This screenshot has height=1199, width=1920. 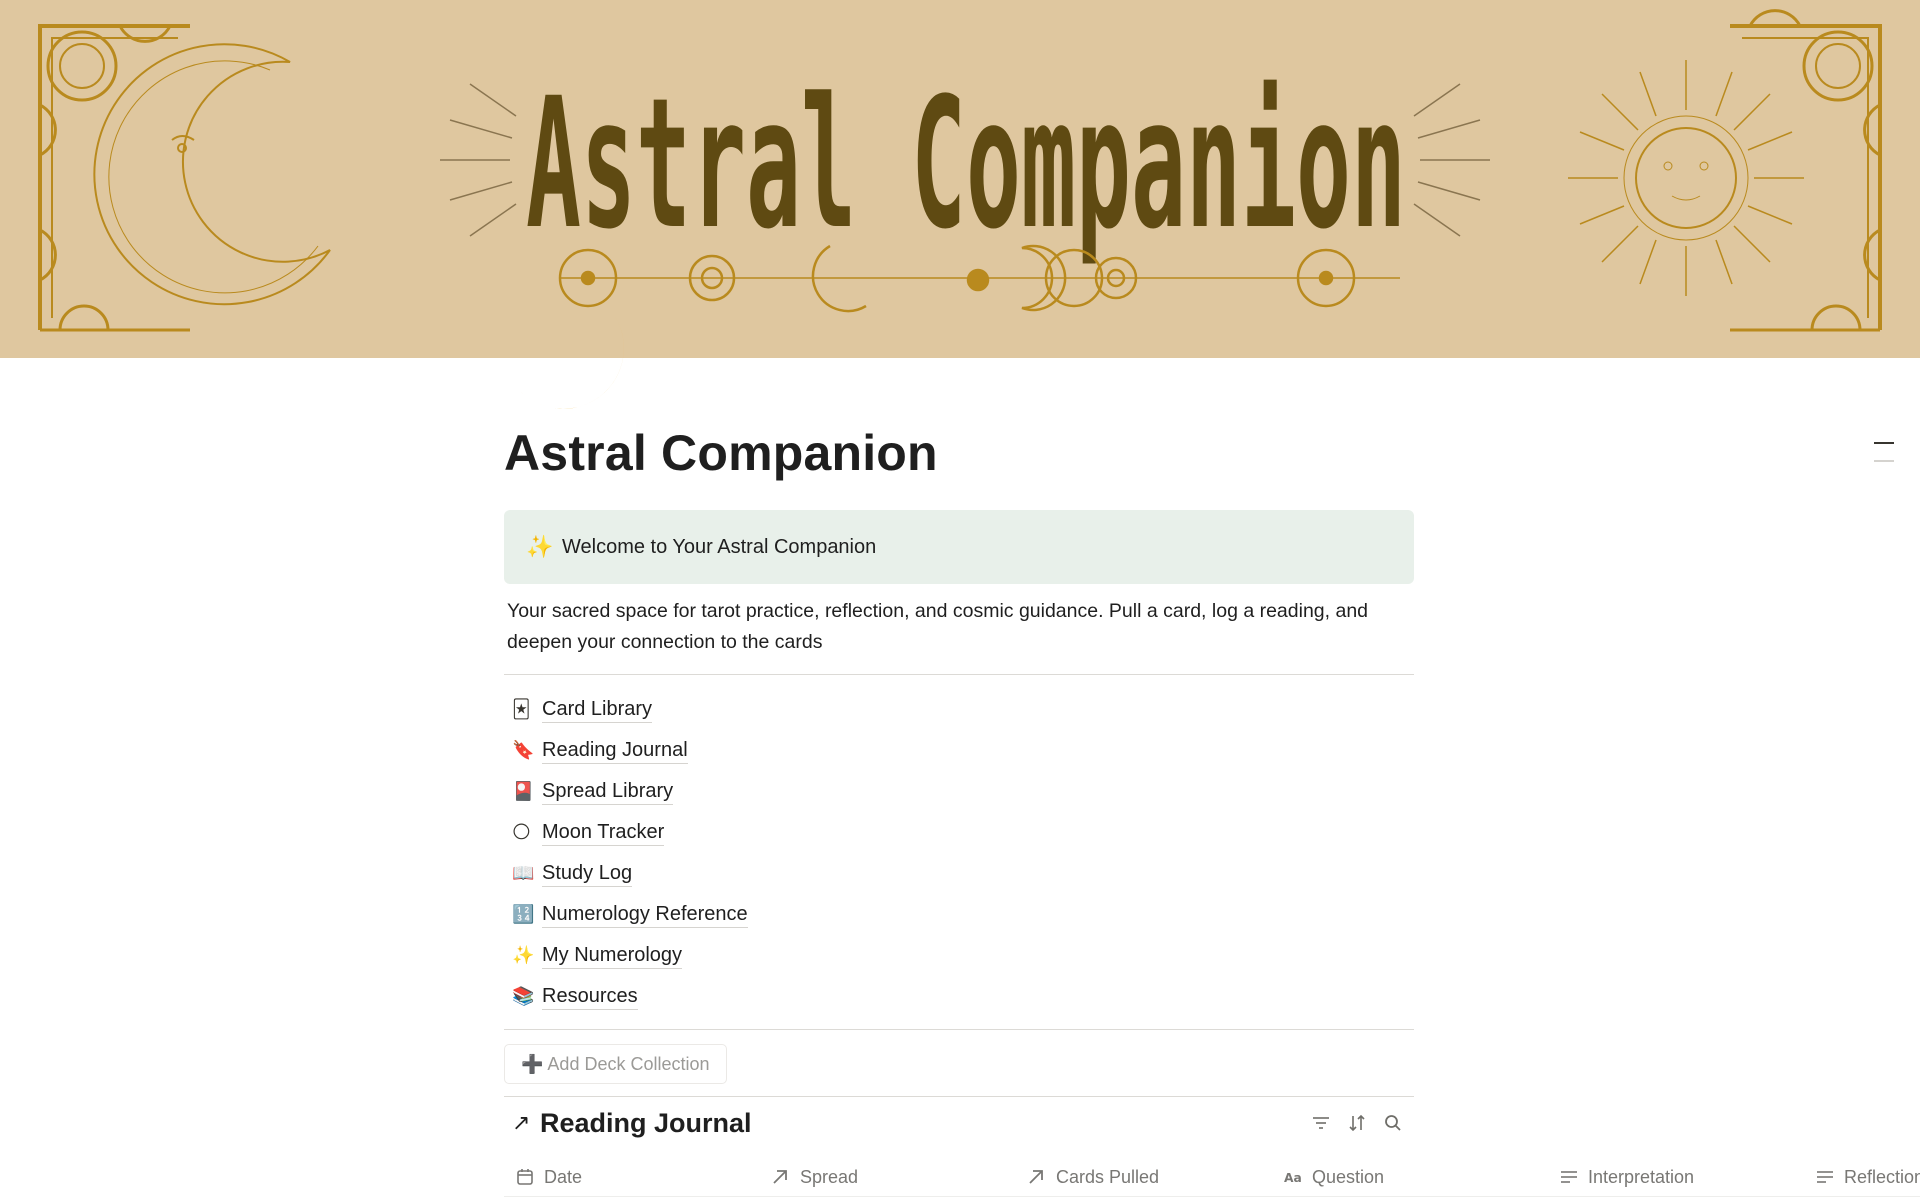 What do you see at coordinates (114, 178) in the screenshot?
I see `left-corner-ornament` at bounding box center [114, 178].